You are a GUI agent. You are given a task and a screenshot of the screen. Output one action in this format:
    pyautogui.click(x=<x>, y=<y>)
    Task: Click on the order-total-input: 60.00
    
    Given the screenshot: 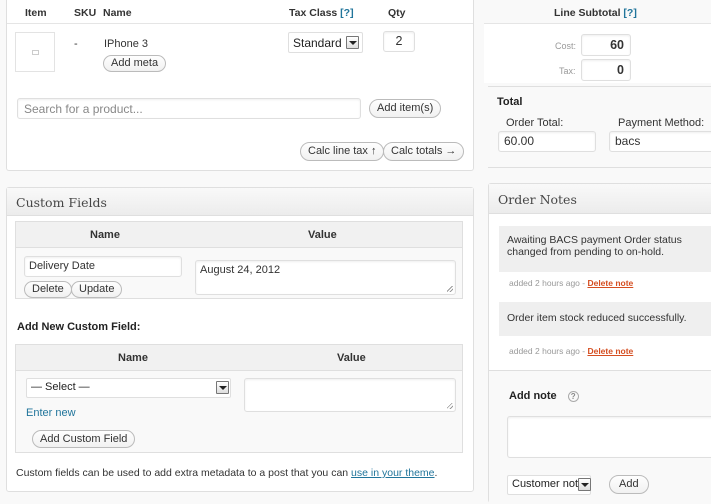 What is the action you would take?
    pyautogui.click(x=547, y=141)
    